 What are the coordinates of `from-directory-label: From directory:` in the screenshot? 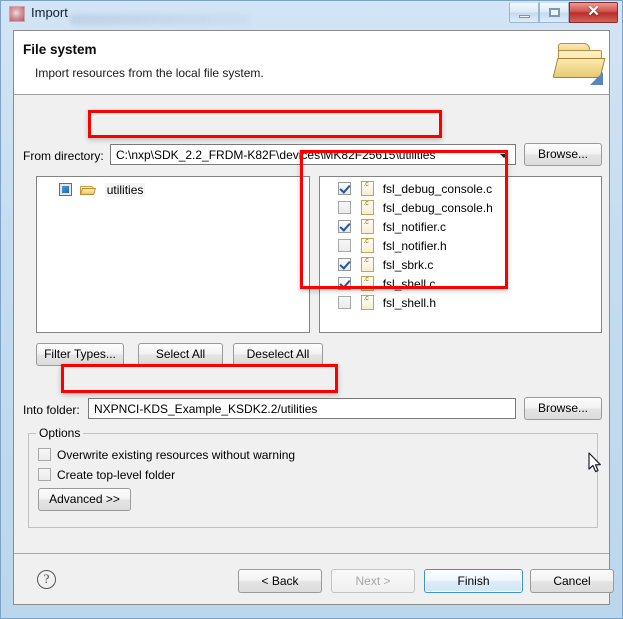 It's located at (63, 156).